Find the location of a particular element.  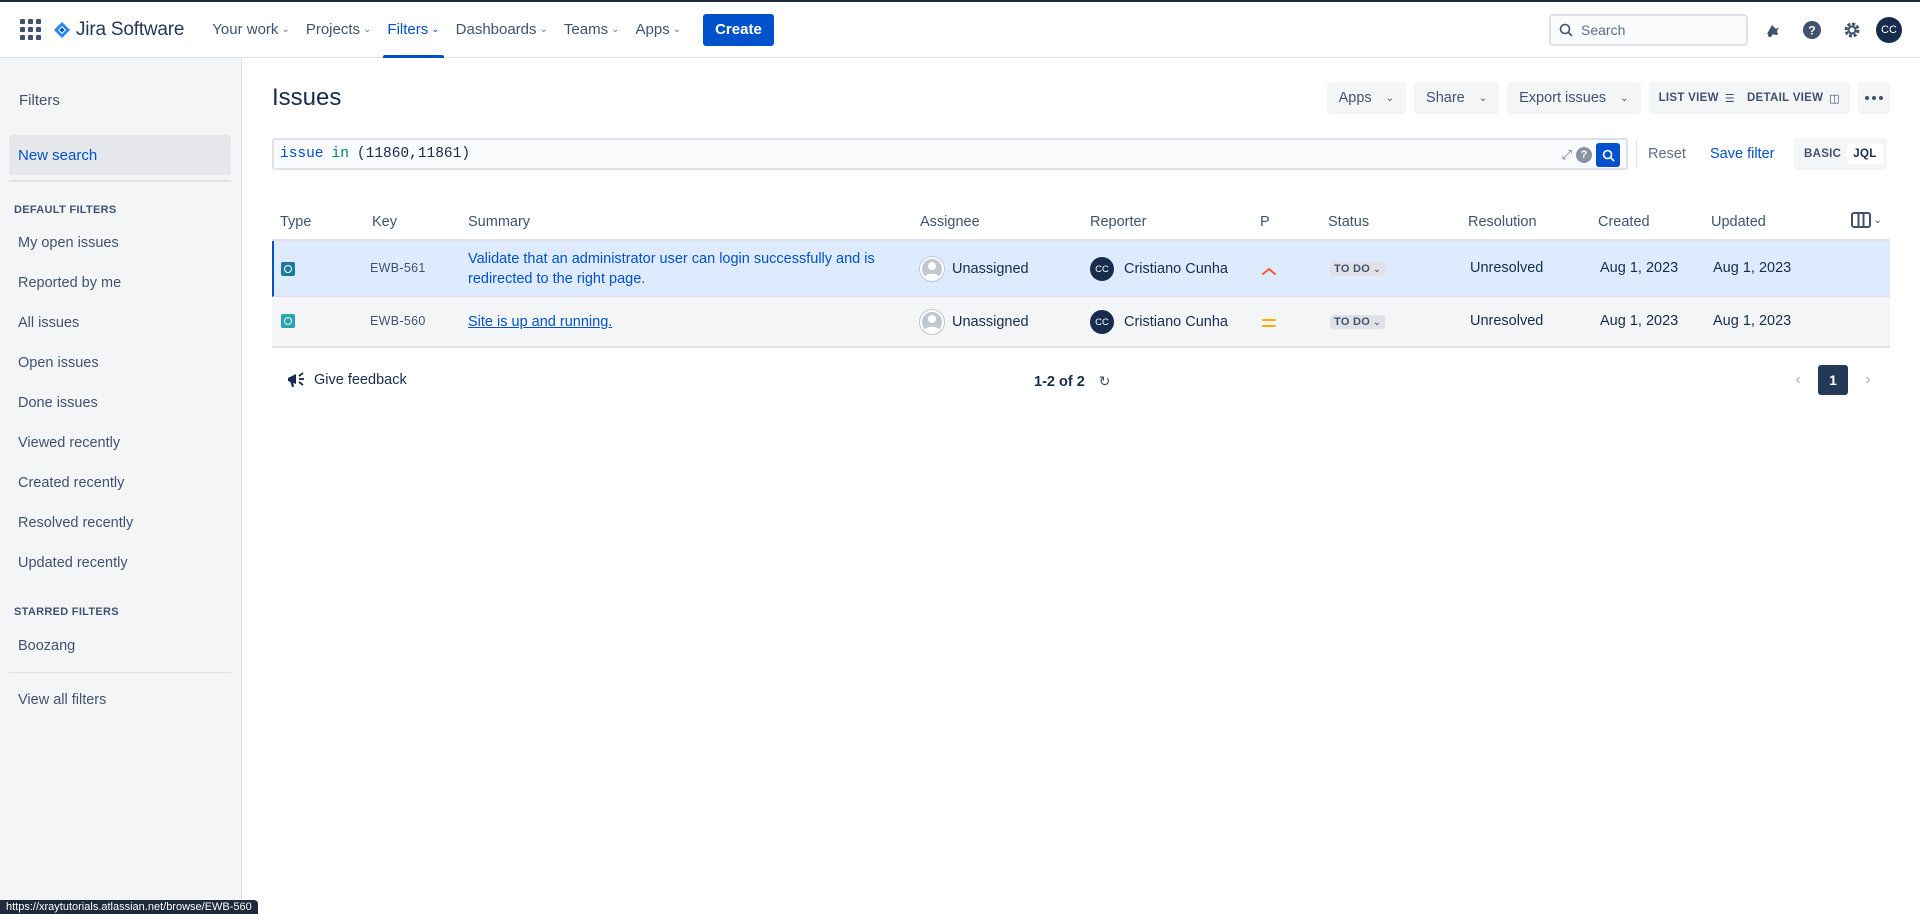

help-button: ? is located at coordinates (1812, 30).